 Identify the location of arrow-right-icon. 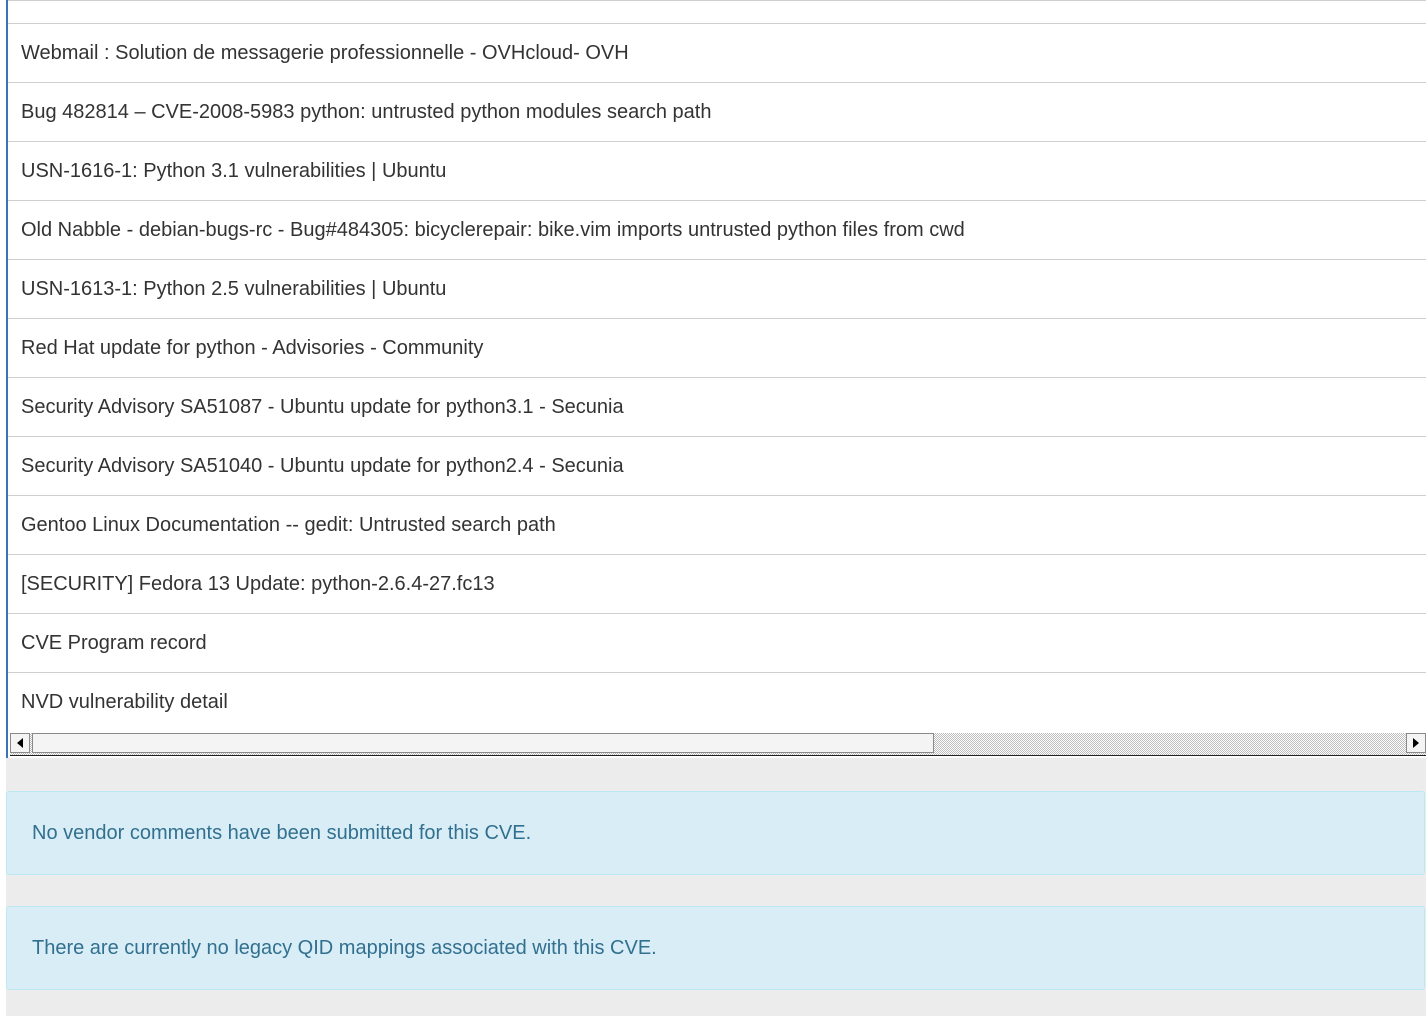
(1416, 743).